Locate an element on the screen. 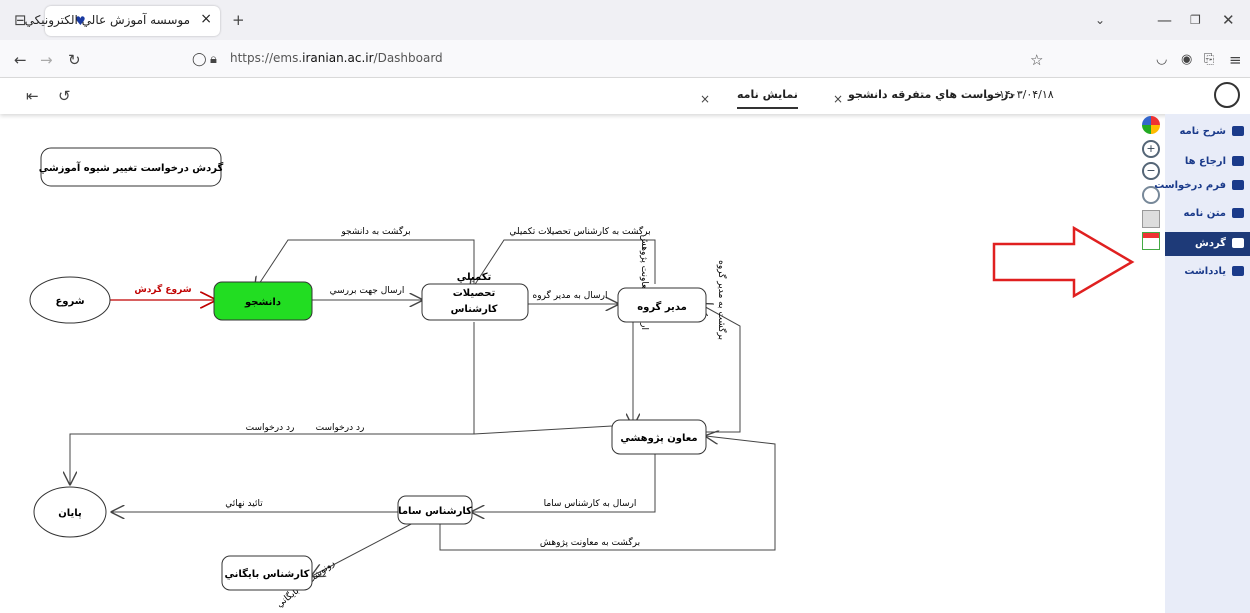 This screenshot has width=1250, height=613. shield-icon: ◯ is located at coordinates (199, 60).